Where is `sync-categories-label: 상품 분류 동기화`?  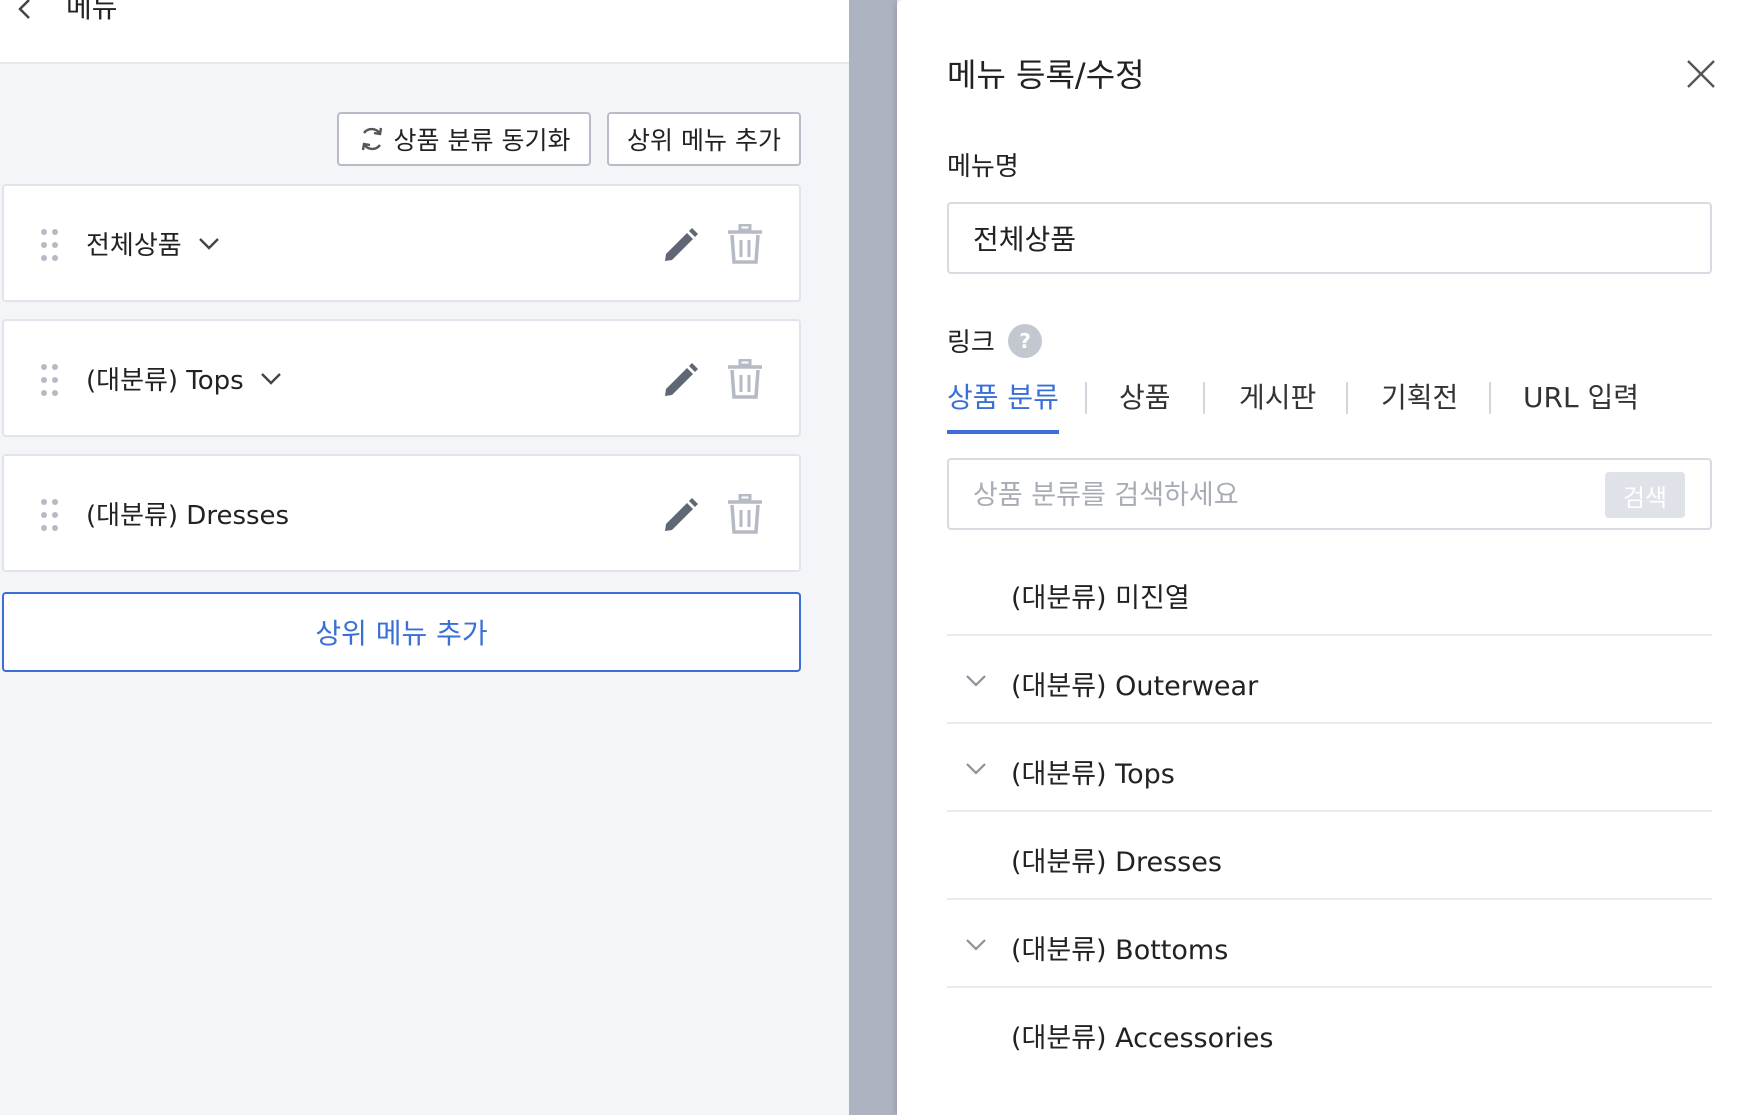 sync-categories-label: 상품 분류 동기화 is located at coordinates (482, 140).